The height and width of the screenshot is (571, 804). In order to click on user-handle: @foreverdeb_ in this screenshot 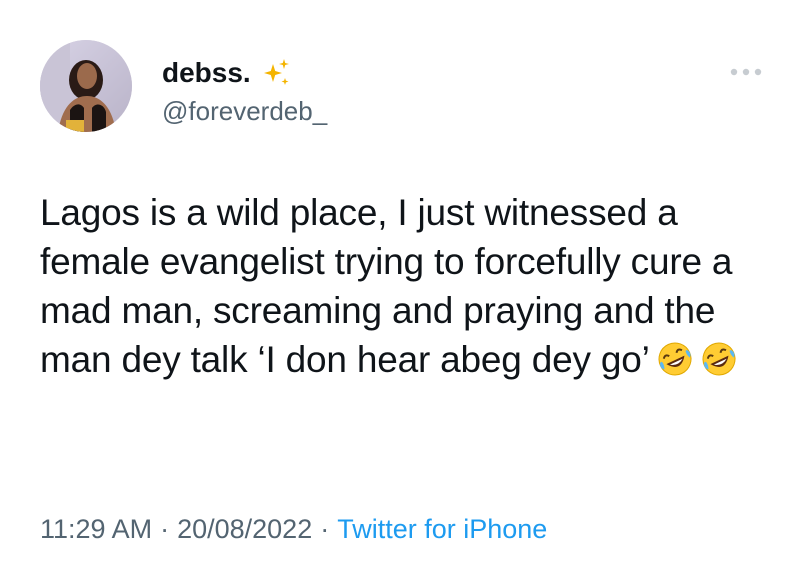, I will do `click(244, 111)`.